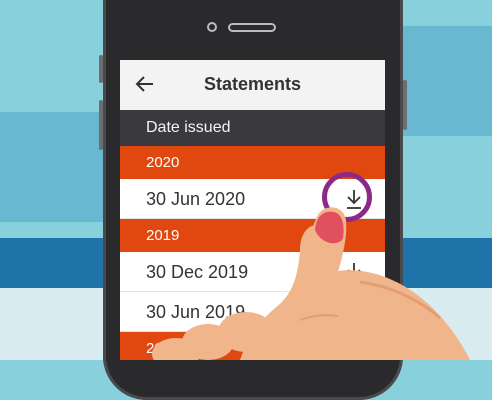 The height and width of the screenshot is (400, 492). Describe the element at coordinates (101, 125) in the screenshot. I see `phone-volume-button` at that location.